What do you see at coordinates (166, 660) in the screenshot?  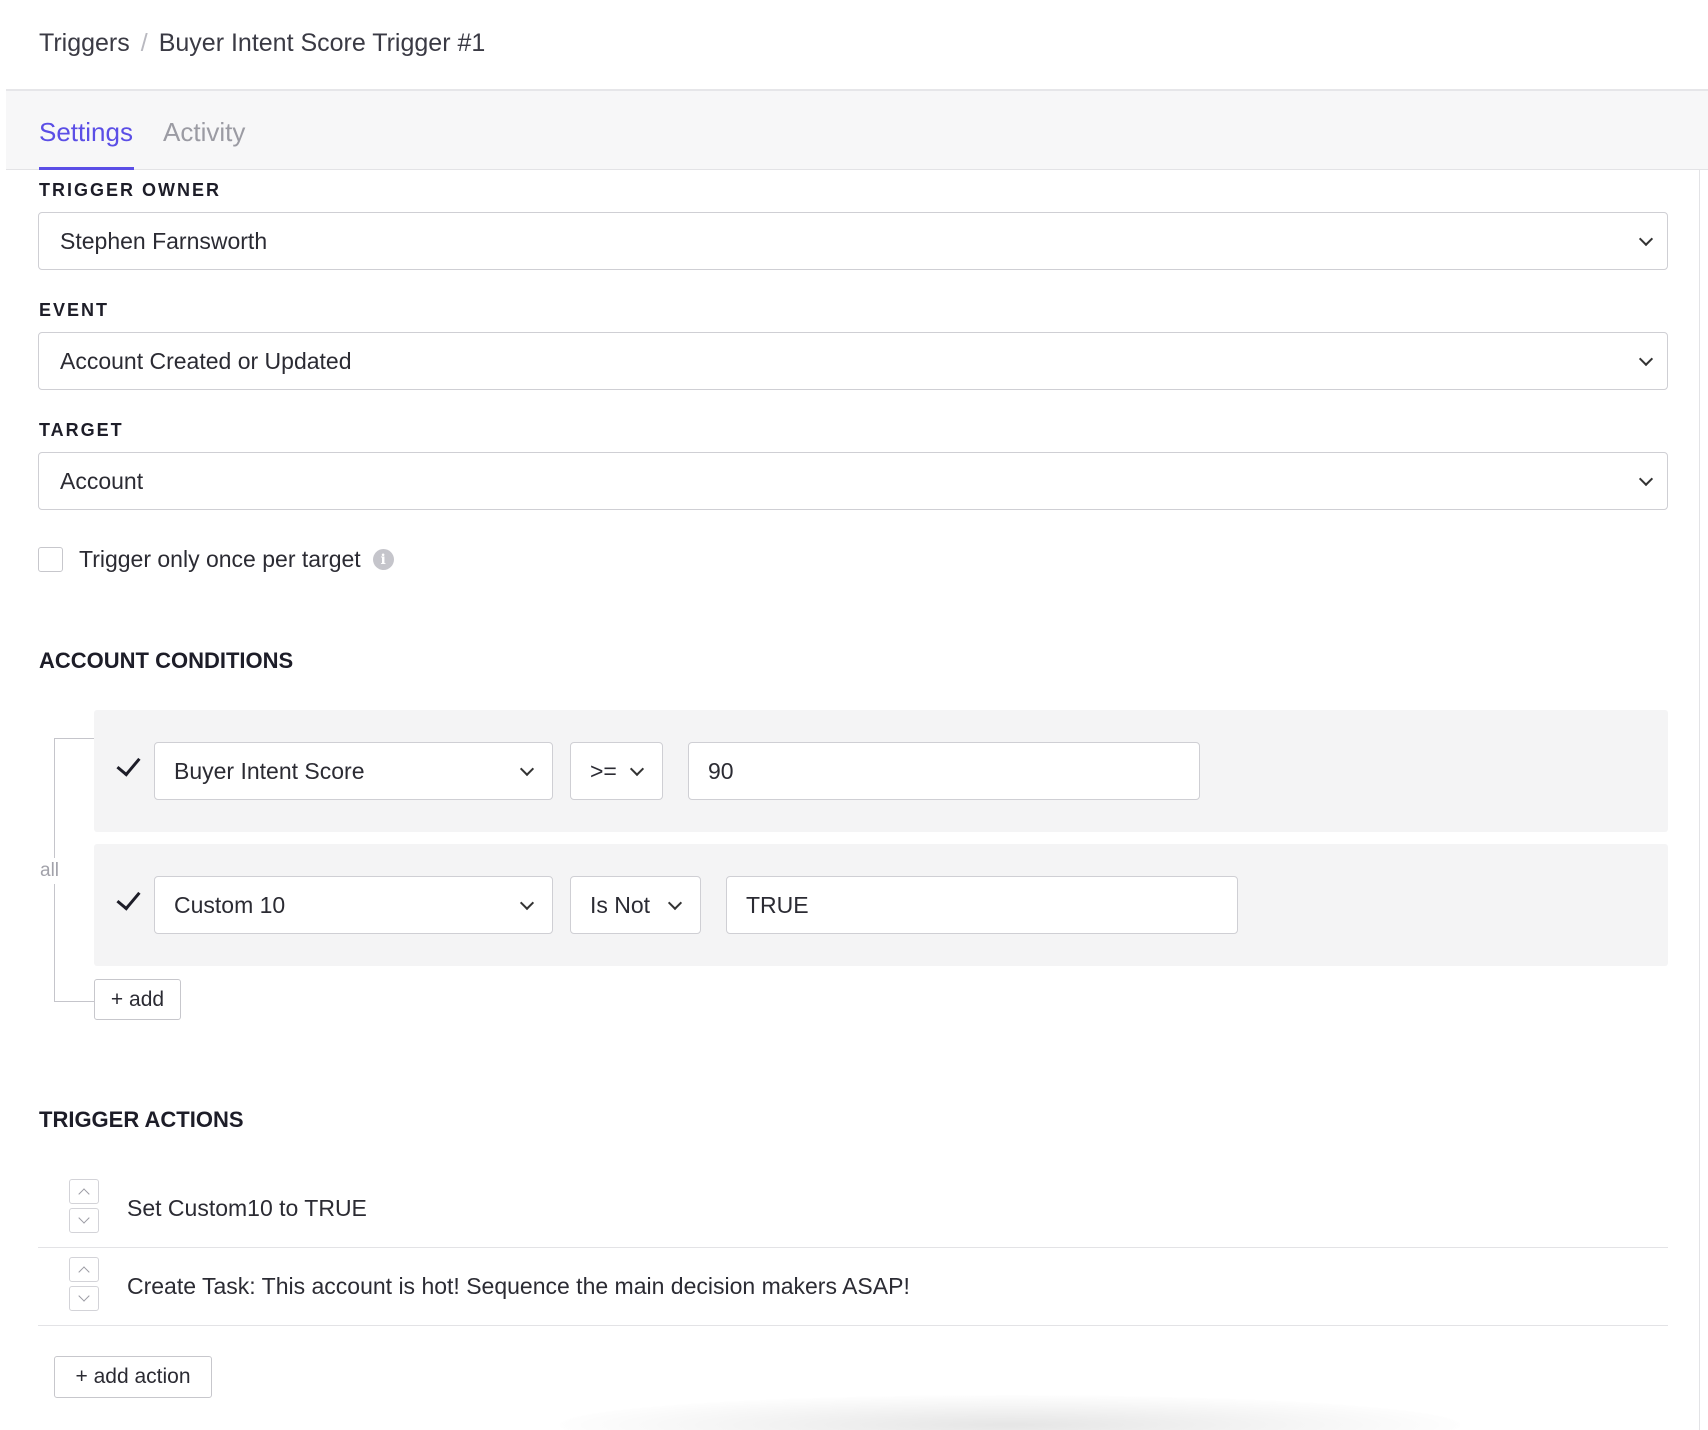 I see `account-conditions-heading: ACCOUNT CONDITIONS` at bounding box center [166, 660].